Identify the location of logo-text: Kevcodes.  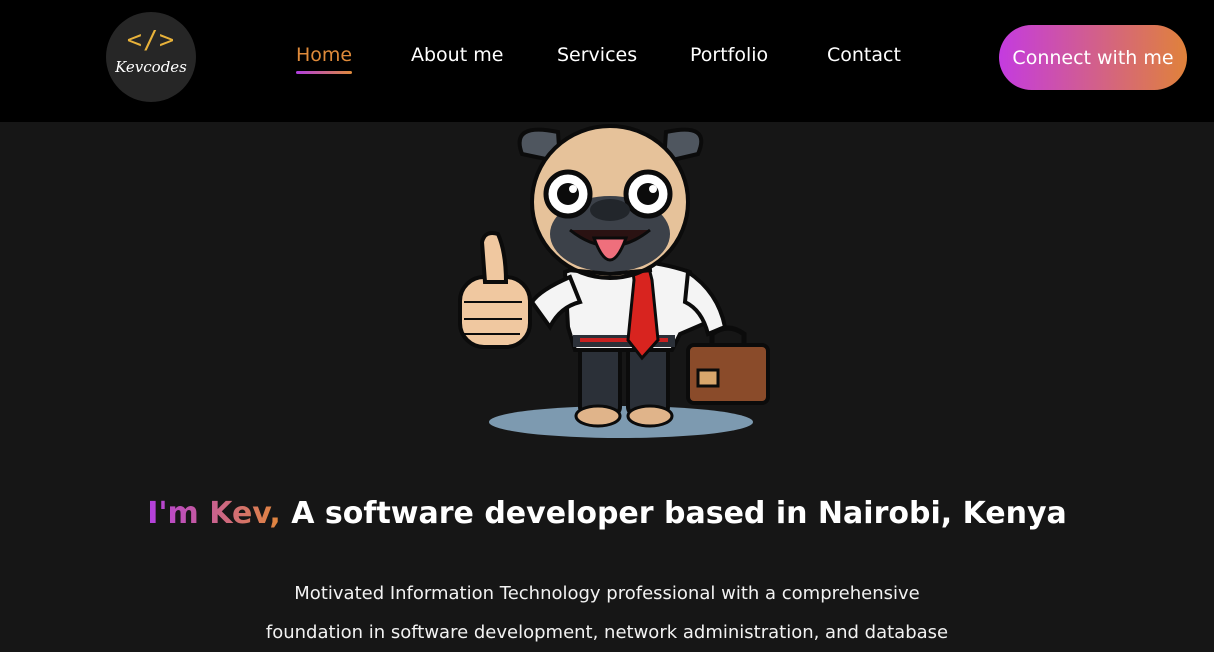
(151, 67).